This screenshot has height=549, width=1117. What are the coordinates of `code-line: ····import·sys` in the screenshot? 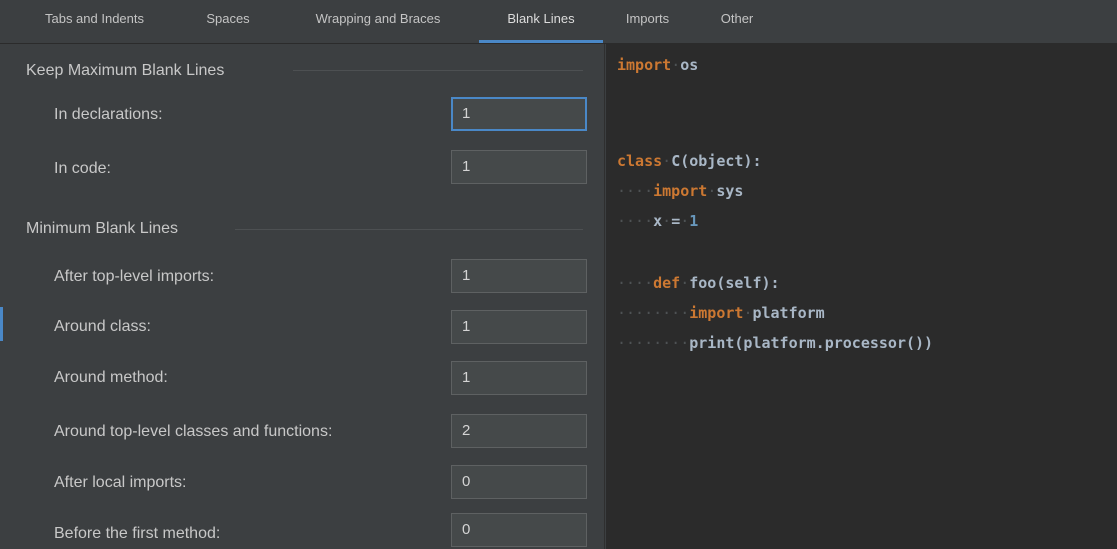 It's located at (680, 191).